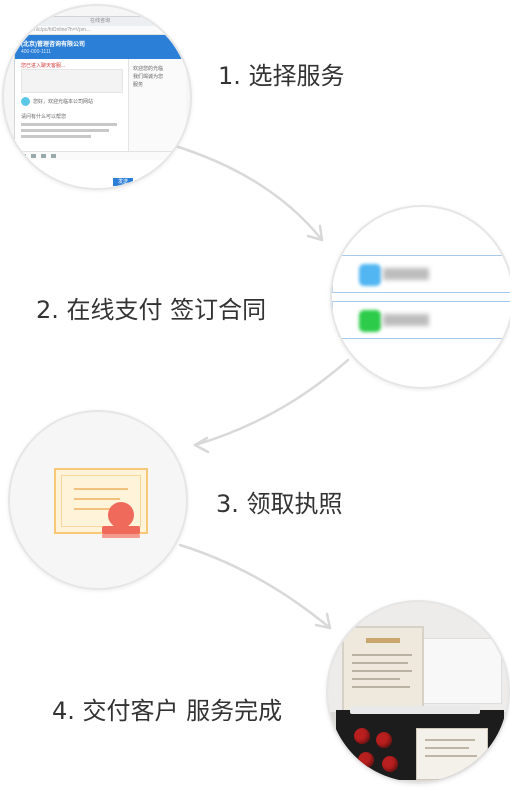  I want to click on emoji-icon, so click(23, 156).